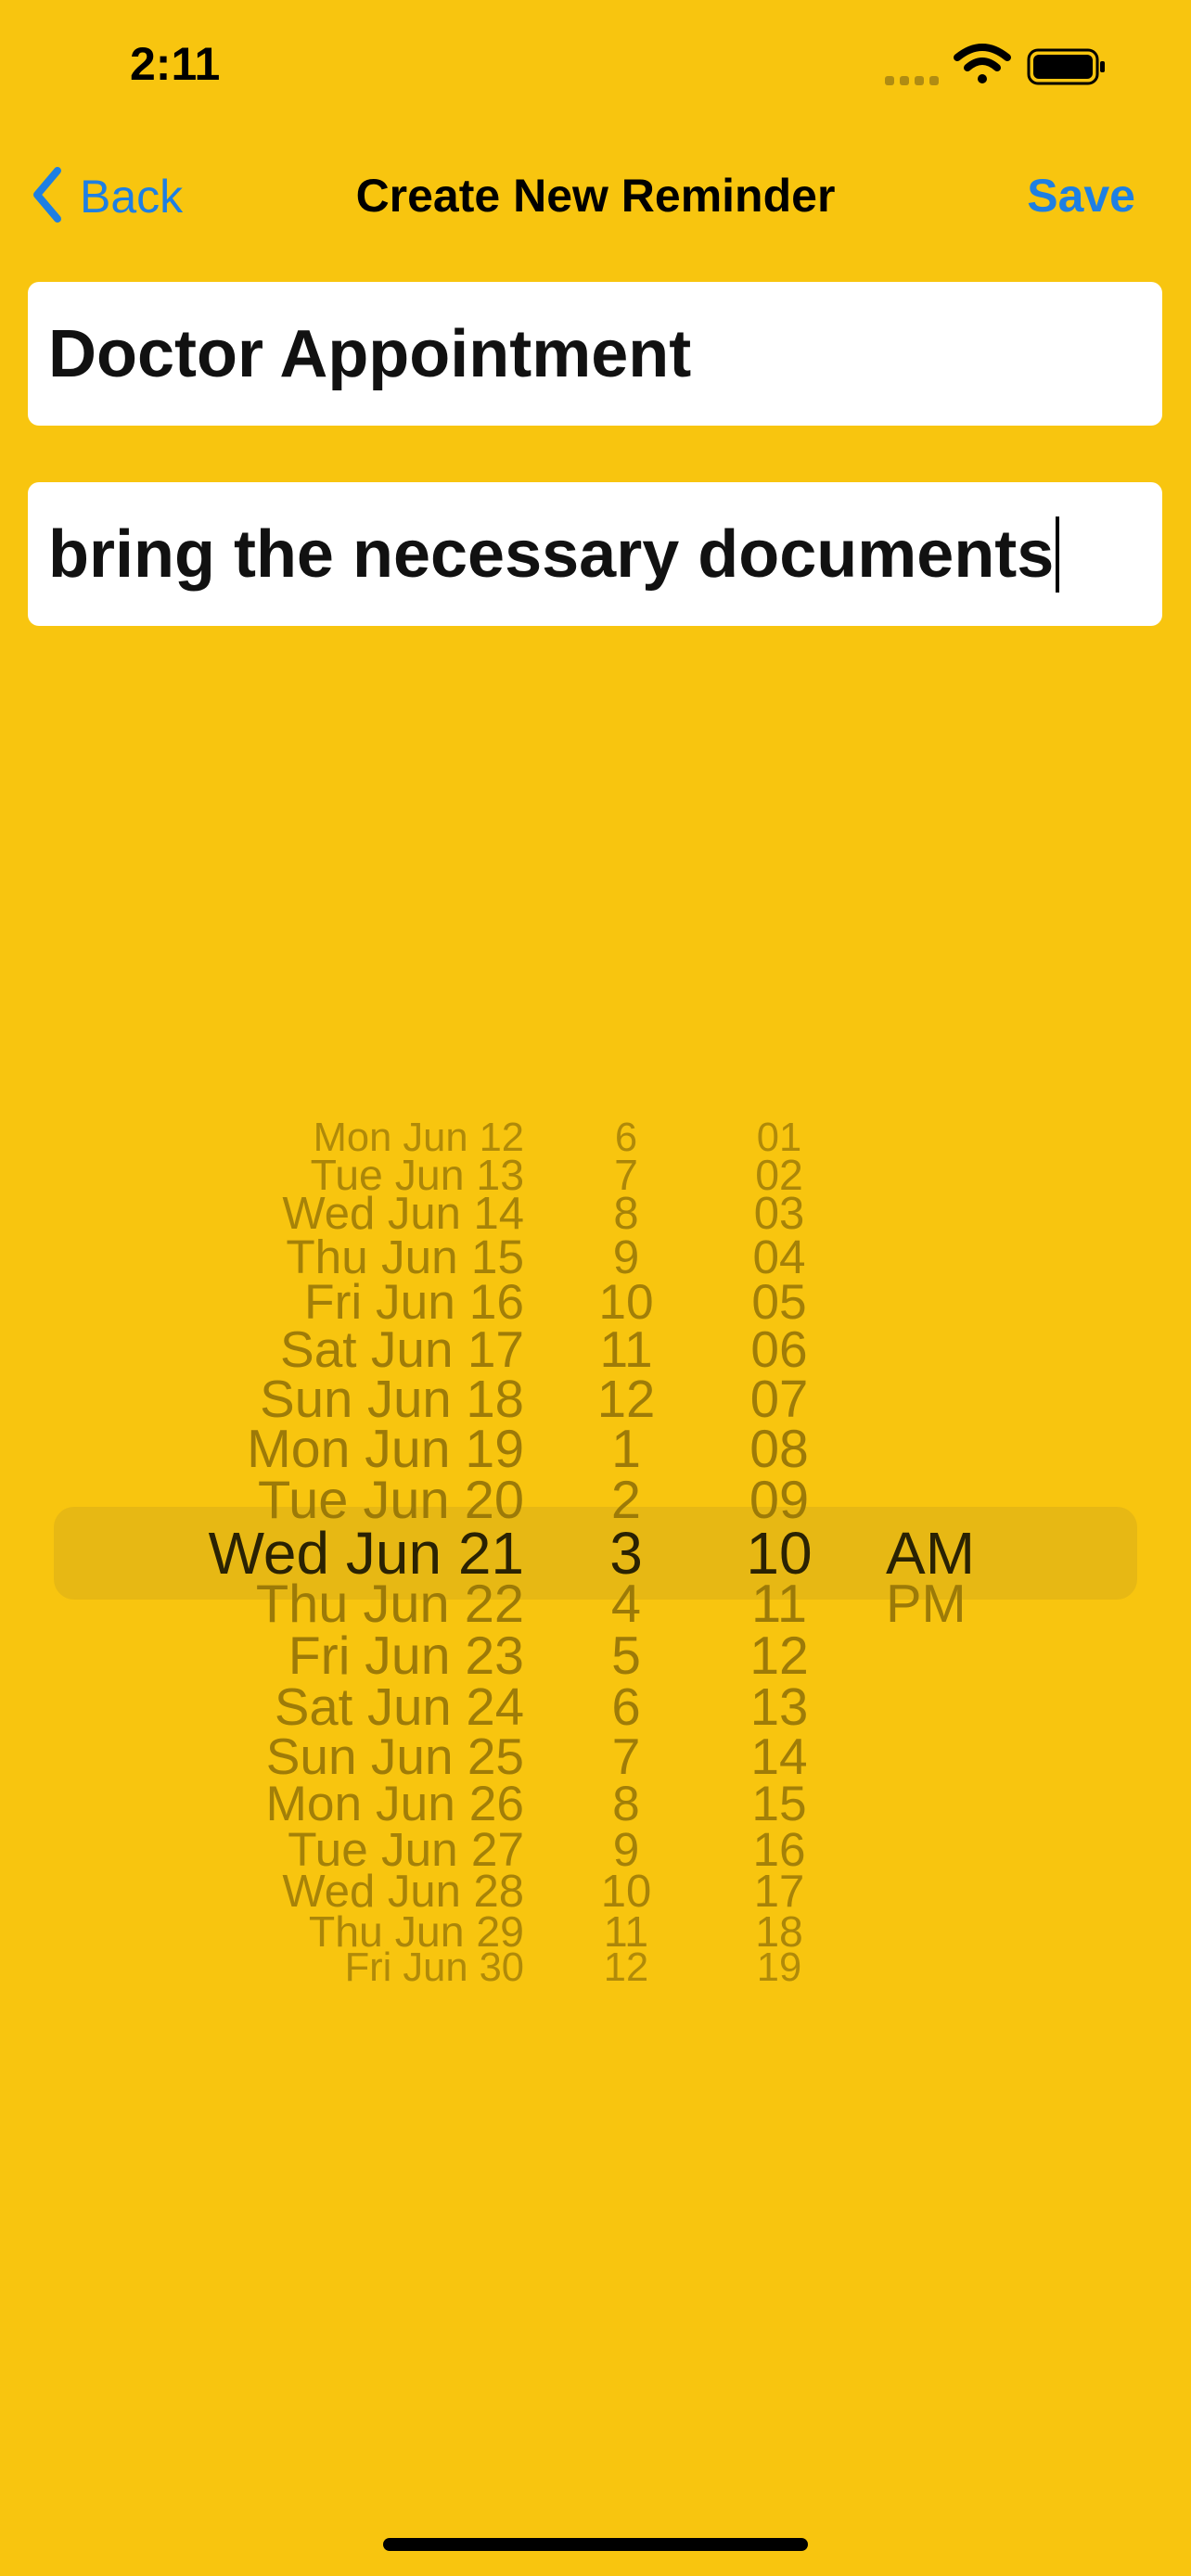 This screenshot has width=1191, height=2576. I want to click on reminder-title-field: Doctor Appointment, so click(595, 354).